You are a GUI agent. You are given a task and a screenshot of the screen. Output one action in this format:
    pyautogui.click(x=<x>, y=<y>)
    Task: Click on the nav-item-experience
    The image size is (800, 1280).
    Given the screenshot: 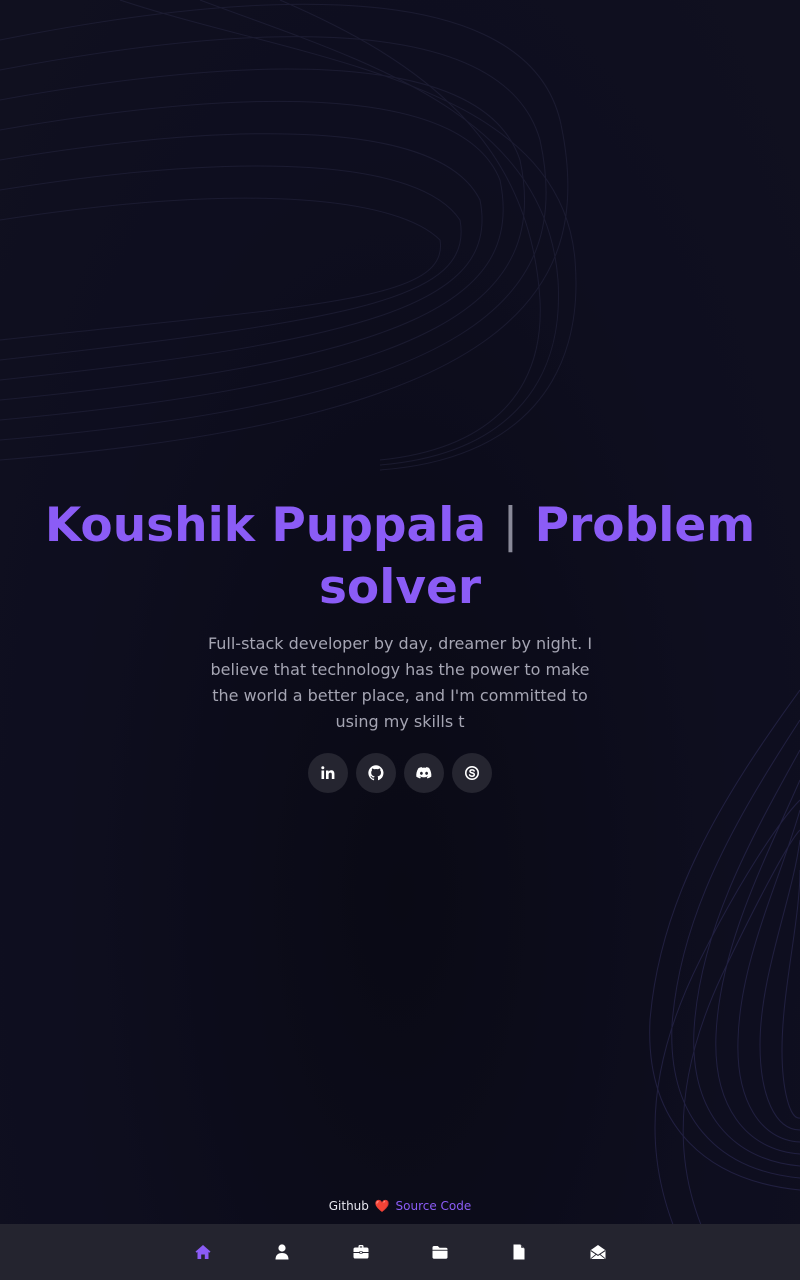 What is the action you would take?
    pyautogui.click(x=360, y=1252)
    